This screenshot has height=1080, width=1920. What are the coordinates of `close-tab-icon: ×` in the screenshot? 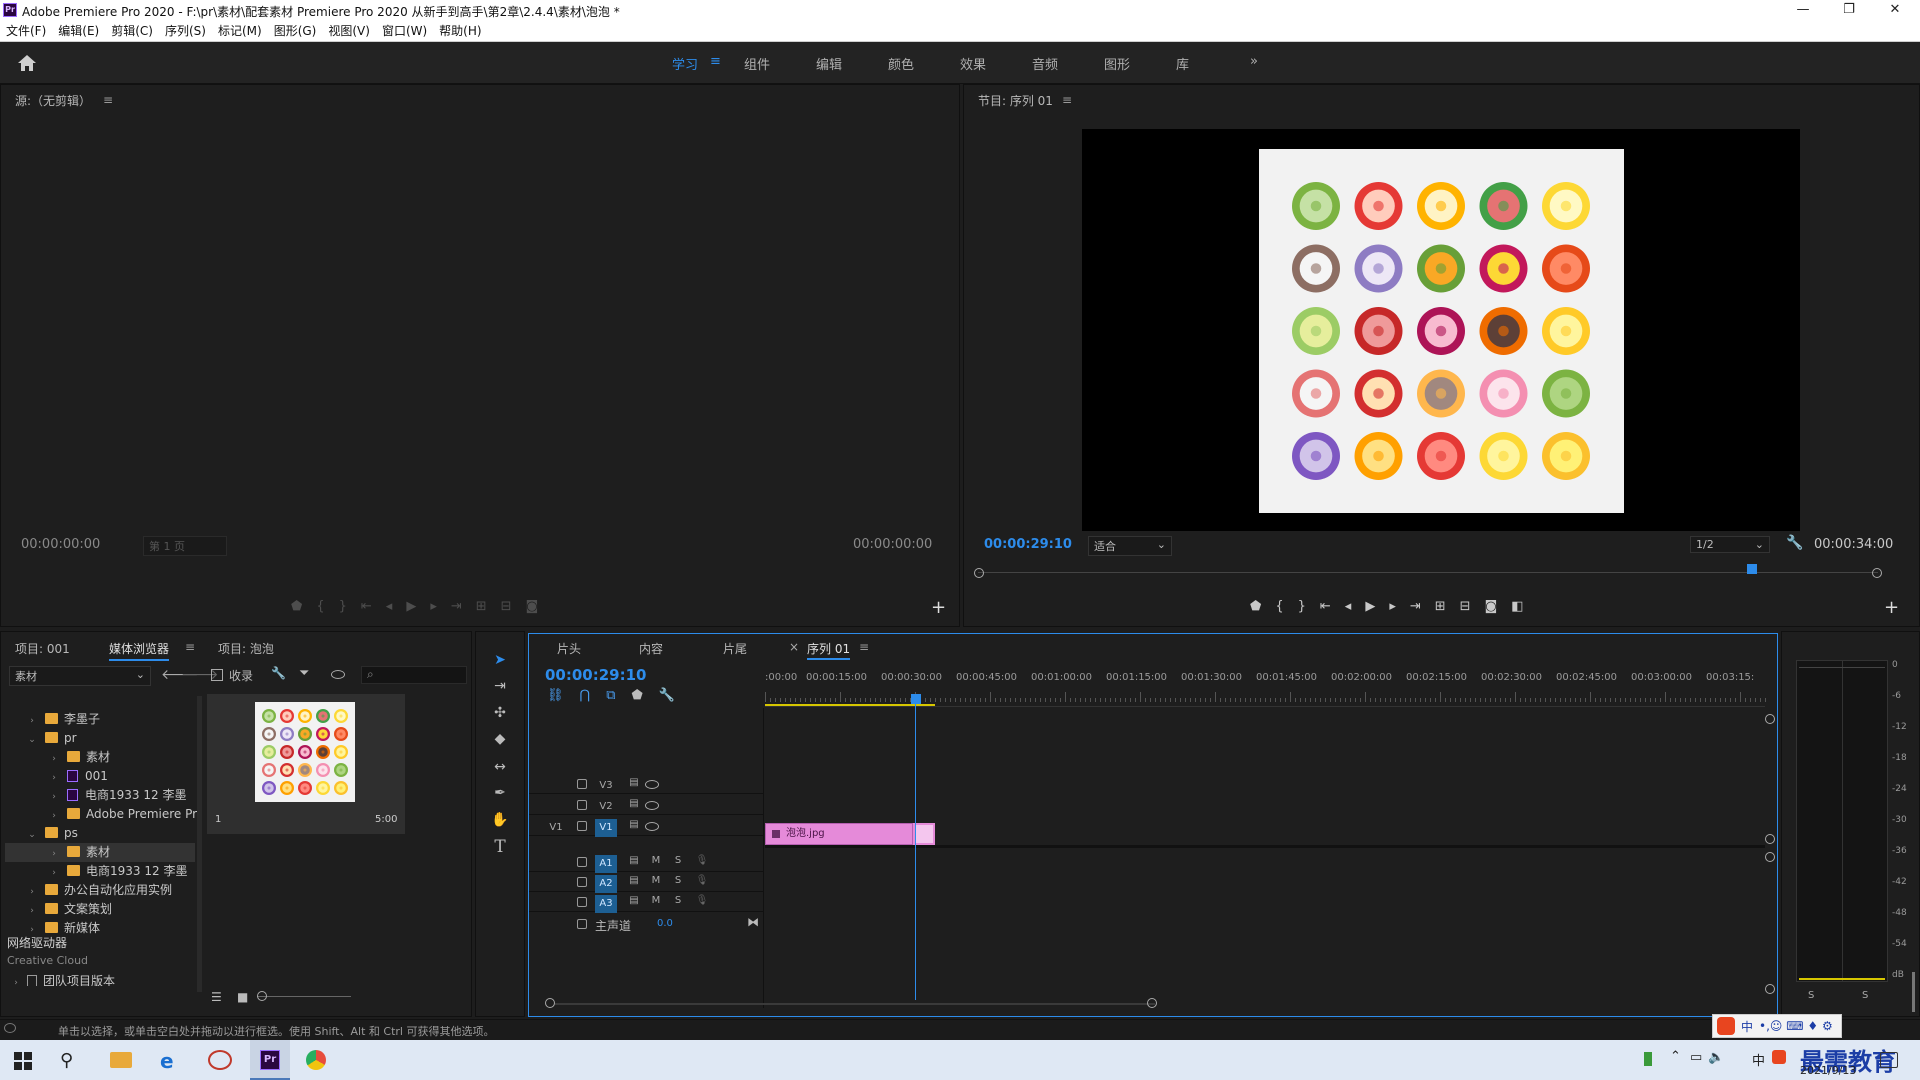 It's located at (794, 647).